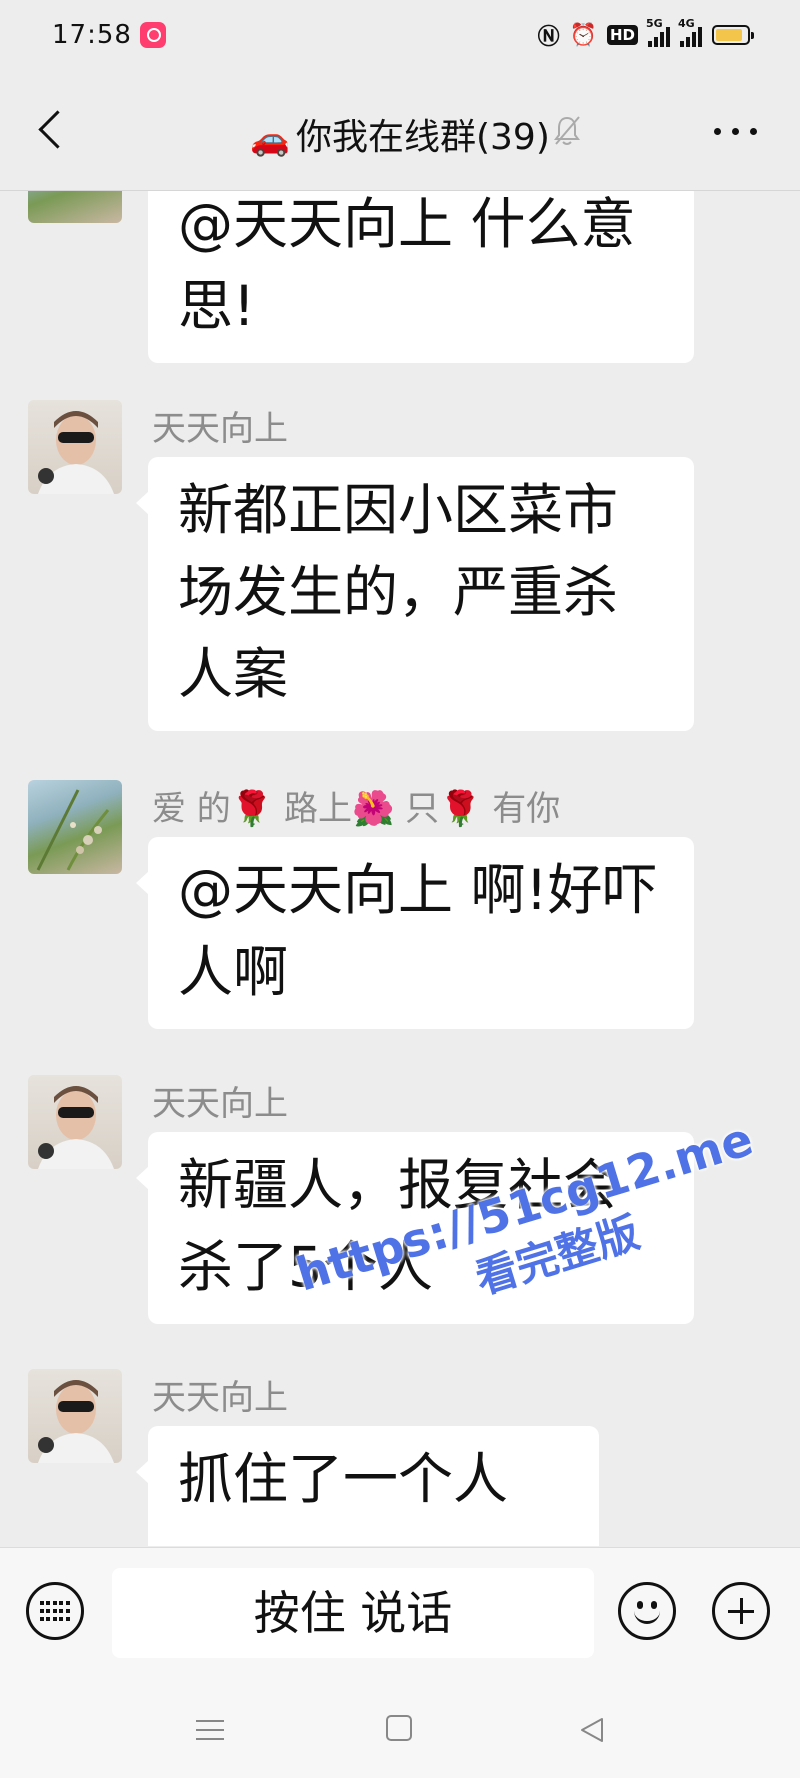 The image size is (800, 1778). Describe the element at coordinates (622, 35) in the screenshot. I see `hd-icon: HD` at that location.